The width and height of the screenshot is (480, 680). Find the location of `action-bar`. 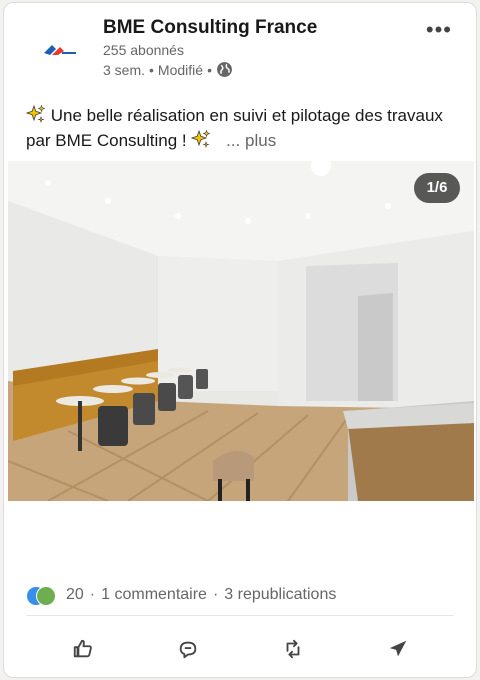

action-bar is located at coordinates (240, 649).